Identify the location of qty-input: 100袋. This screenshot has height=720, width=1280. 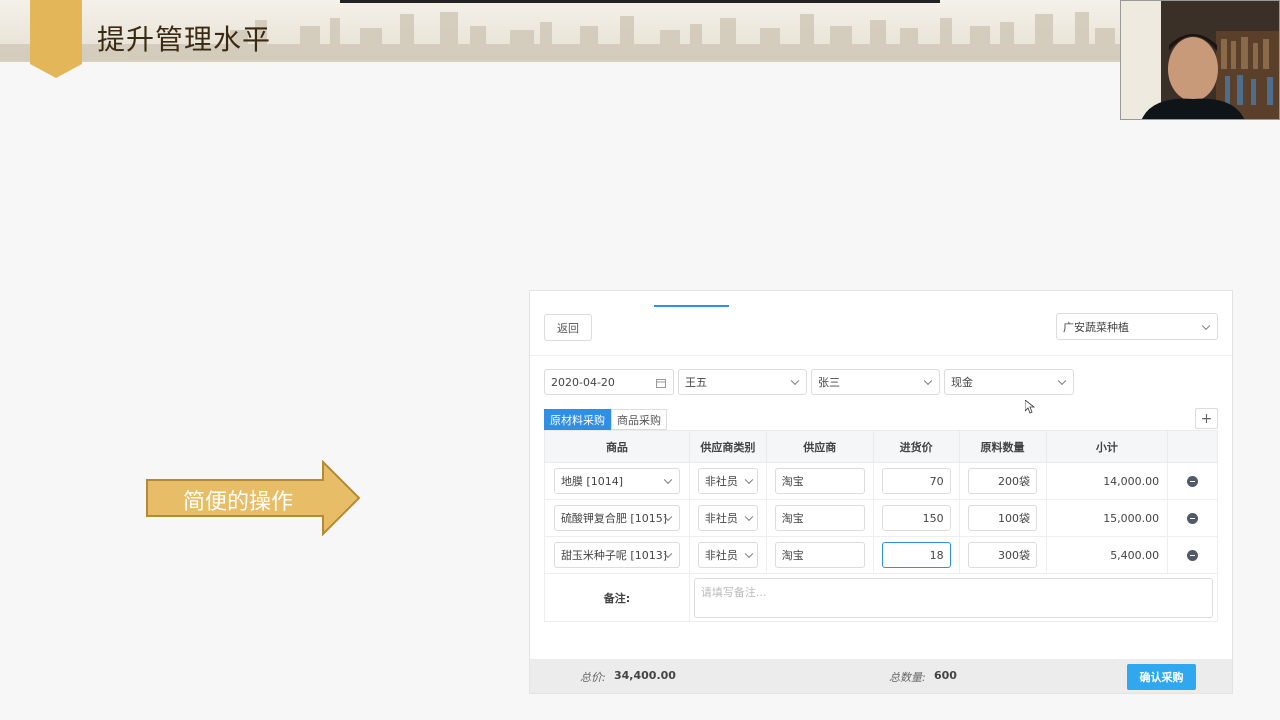
(1003, 518).